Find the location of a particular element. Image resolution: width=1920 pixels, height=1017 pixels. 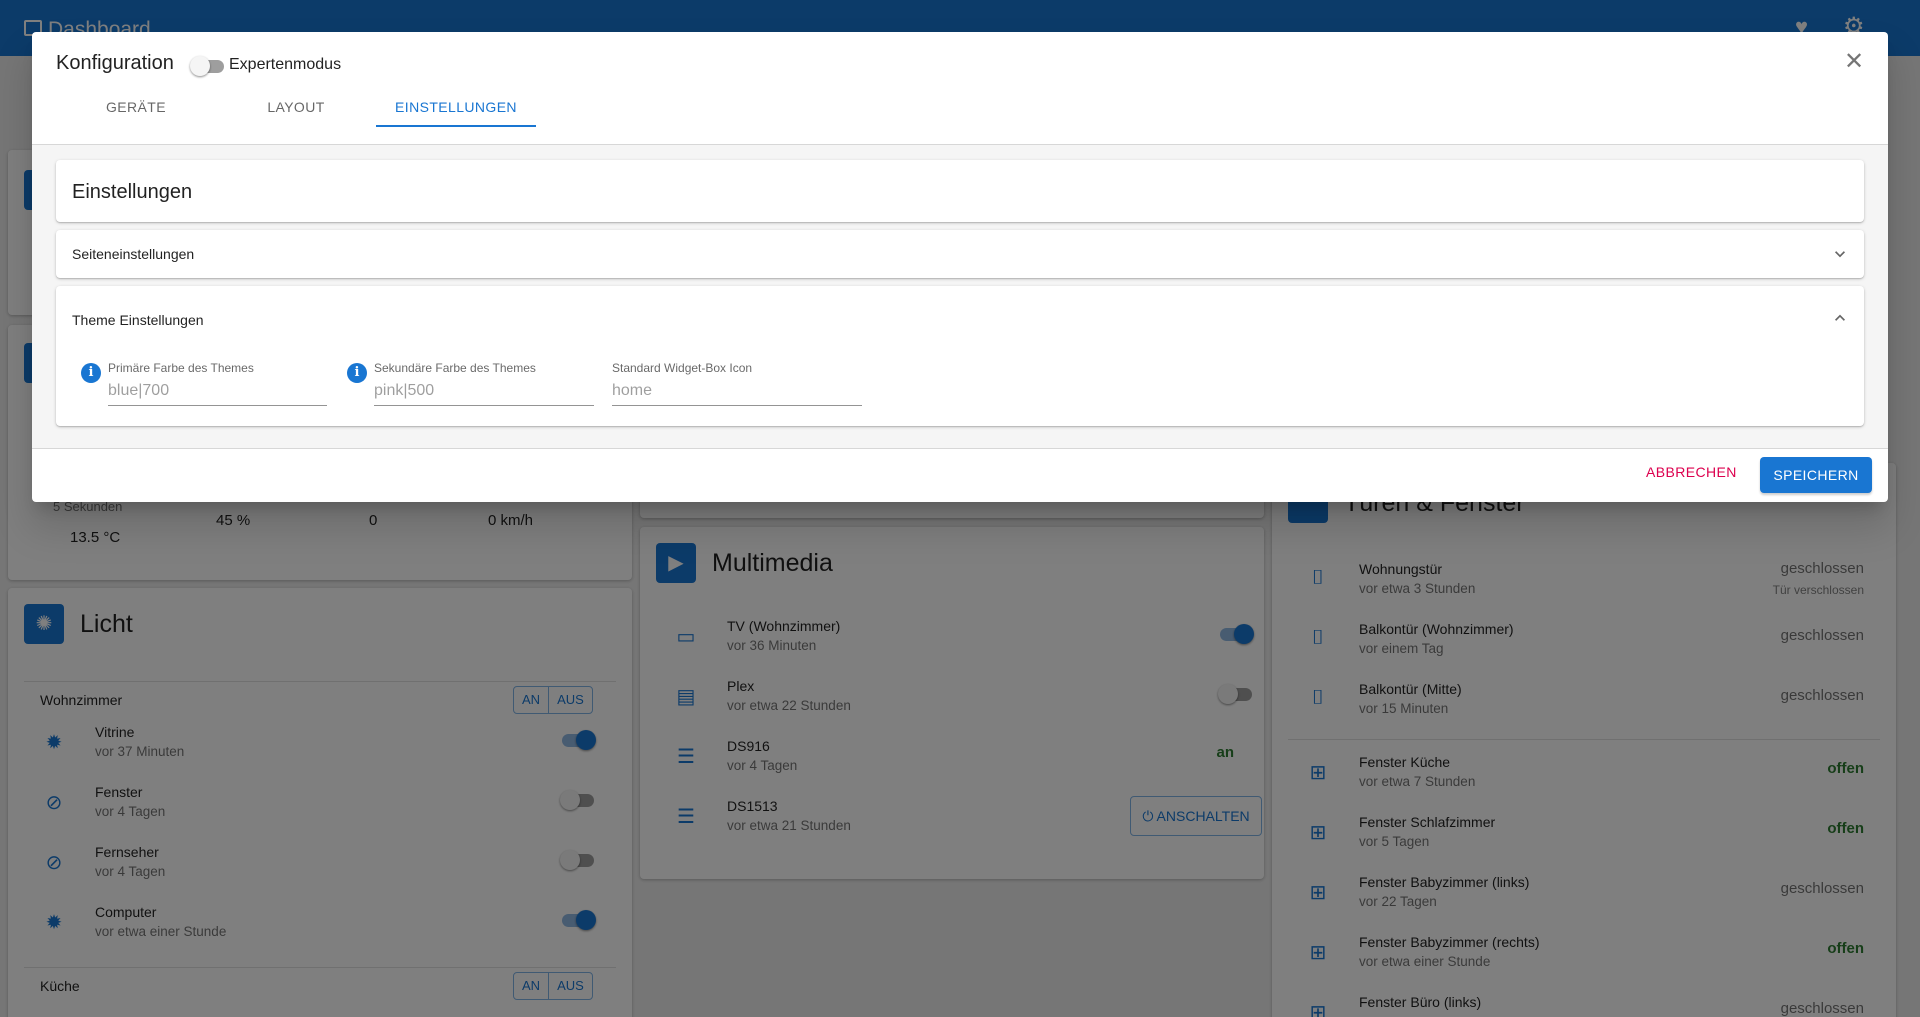

secondary-color-label: Sekundäre Farbe des Themes is located at coordinates (455, 368).